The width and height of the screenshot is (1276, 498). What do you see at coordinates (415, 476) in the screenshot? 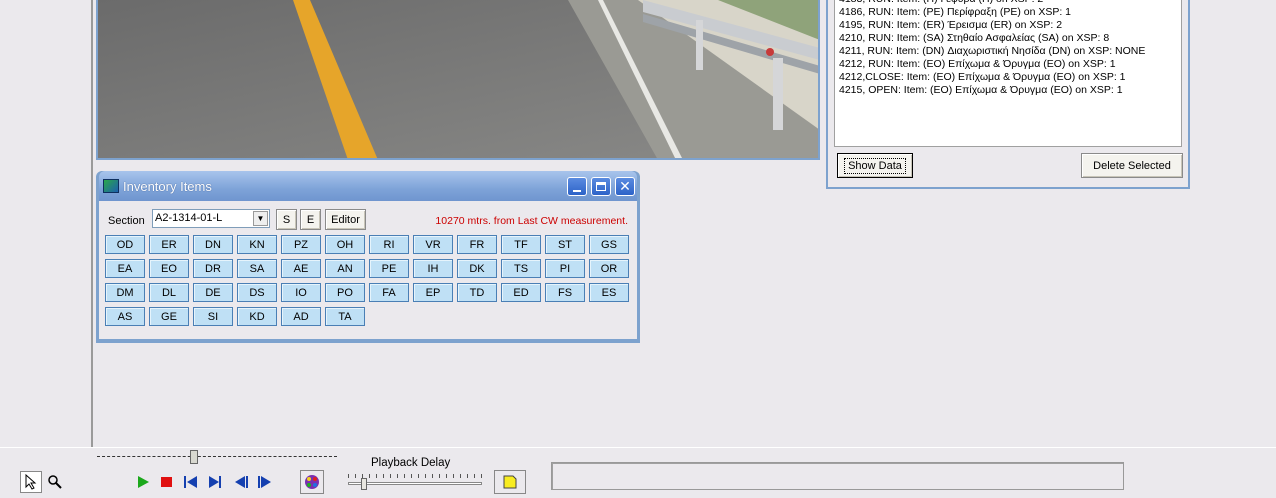
I see `delay-ticks` at bounding box center [415, 476].